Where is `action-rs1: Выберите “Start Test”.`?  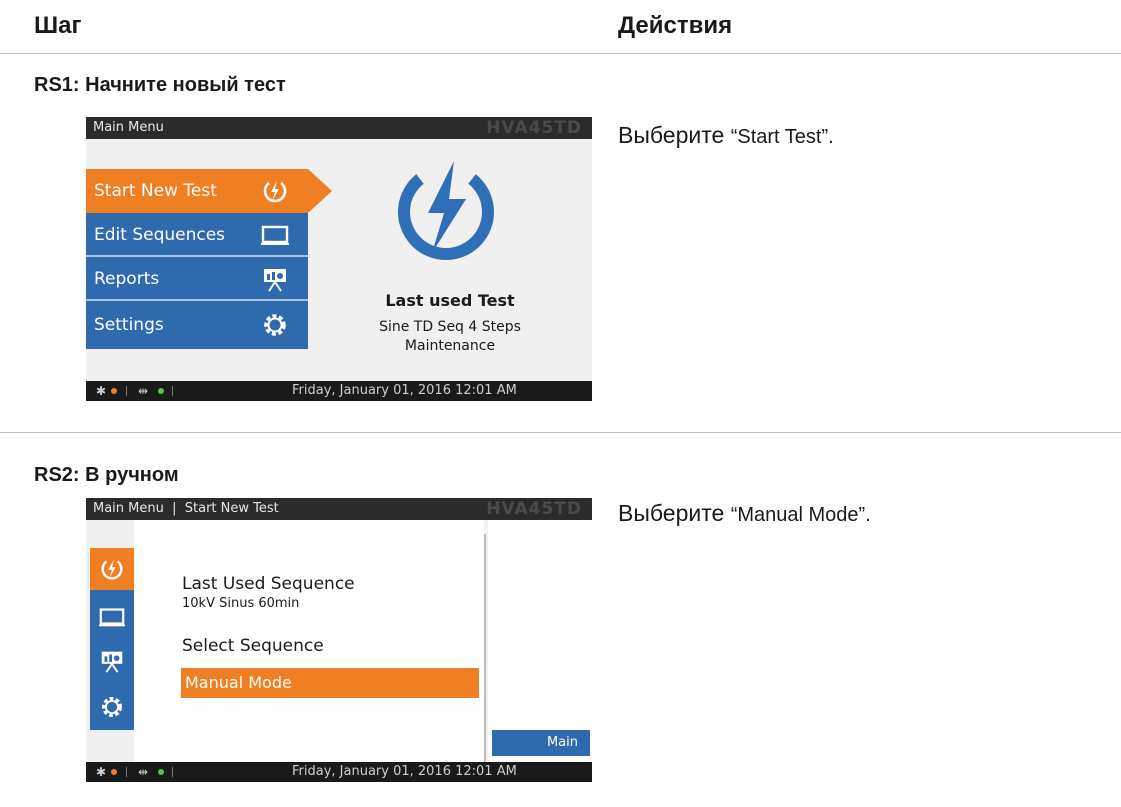 action-rs1: Выберите “Start Test”. is located at coordinates (726, 135).